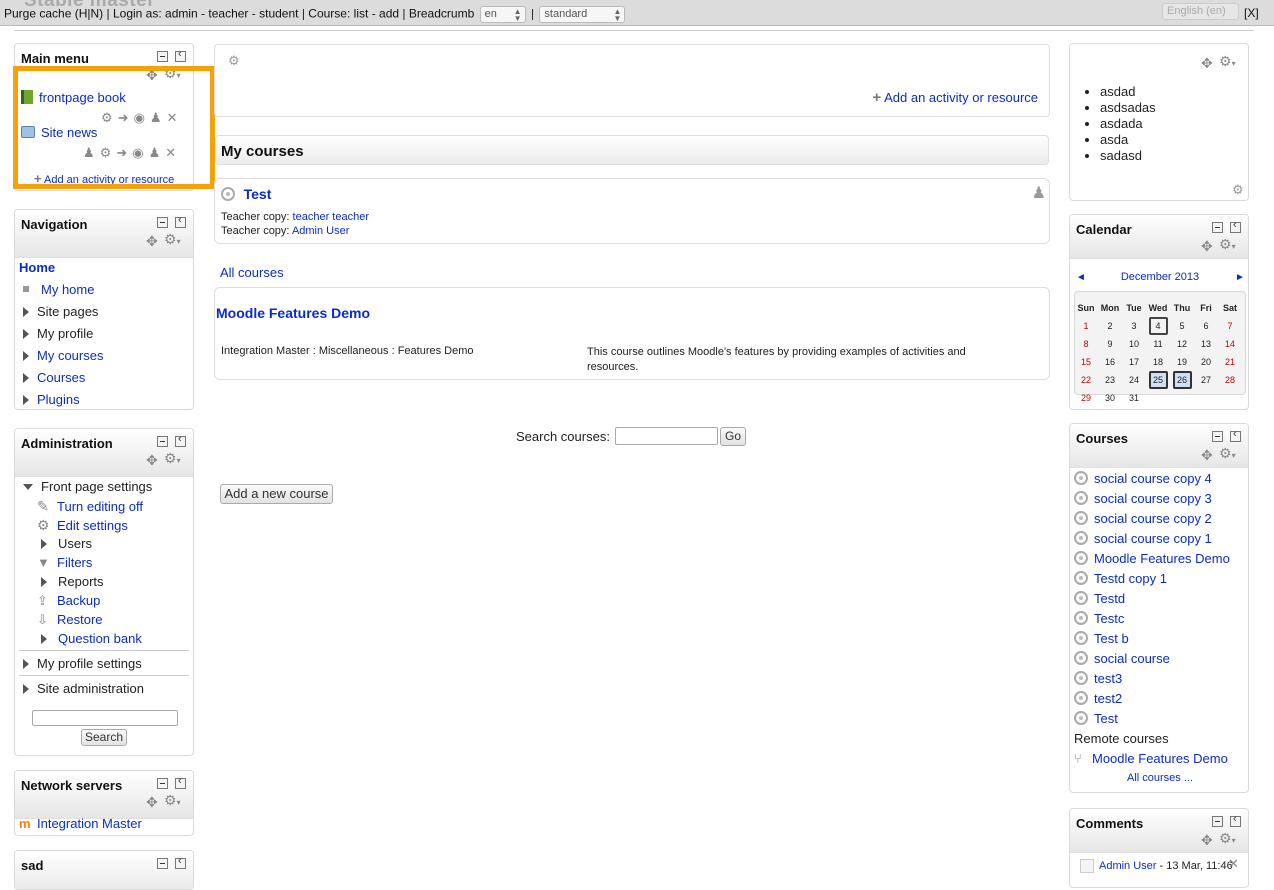 This screenshot has width=1274, height=890. What do you see at coordinates (64, 562) in the screenshot?
I see `admin-item-filters: ▼ Filters` at bounding box center [64, 562].